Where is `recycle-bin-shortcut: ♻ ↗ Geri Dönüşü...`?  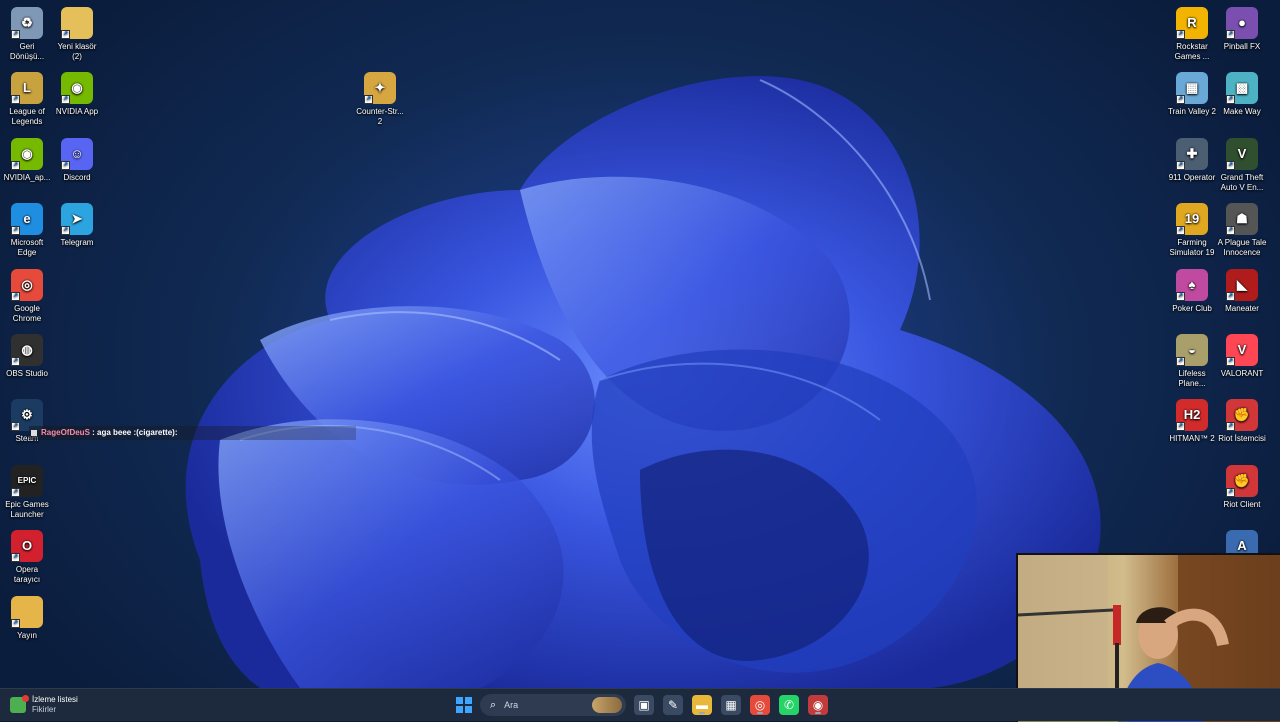 recycle-bin-shortcut: ♻ ↗ Geri Dönüşü... is located at coordinates (27, 34).